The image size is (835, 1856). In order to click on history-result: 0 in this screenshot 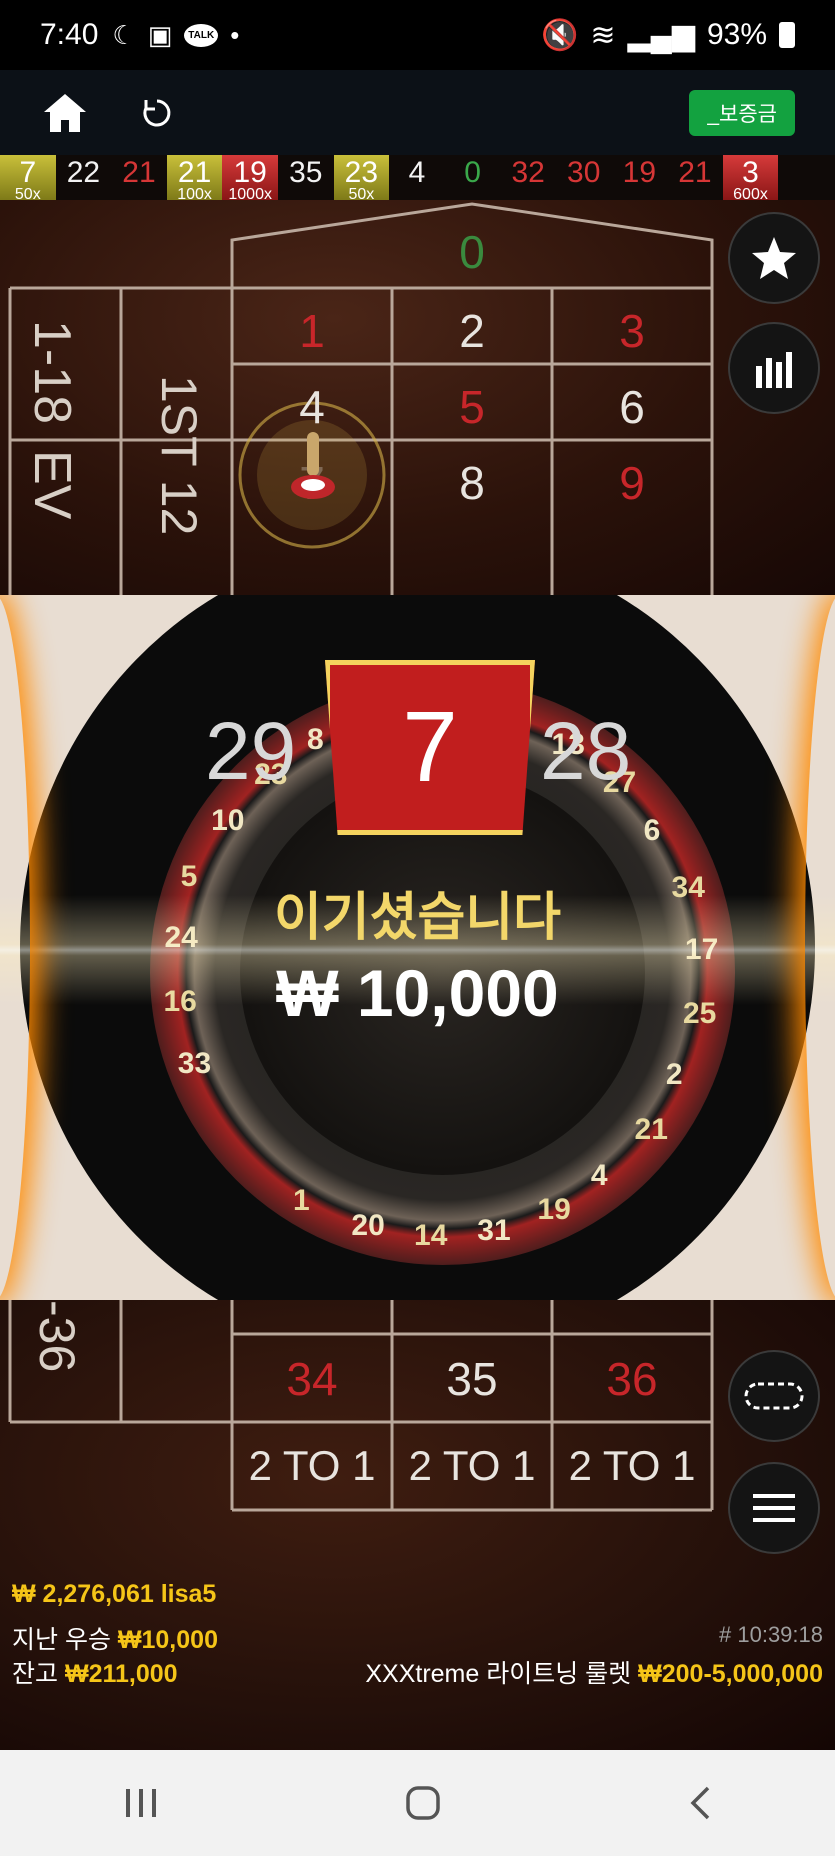, I will do `click(473, 177)`.